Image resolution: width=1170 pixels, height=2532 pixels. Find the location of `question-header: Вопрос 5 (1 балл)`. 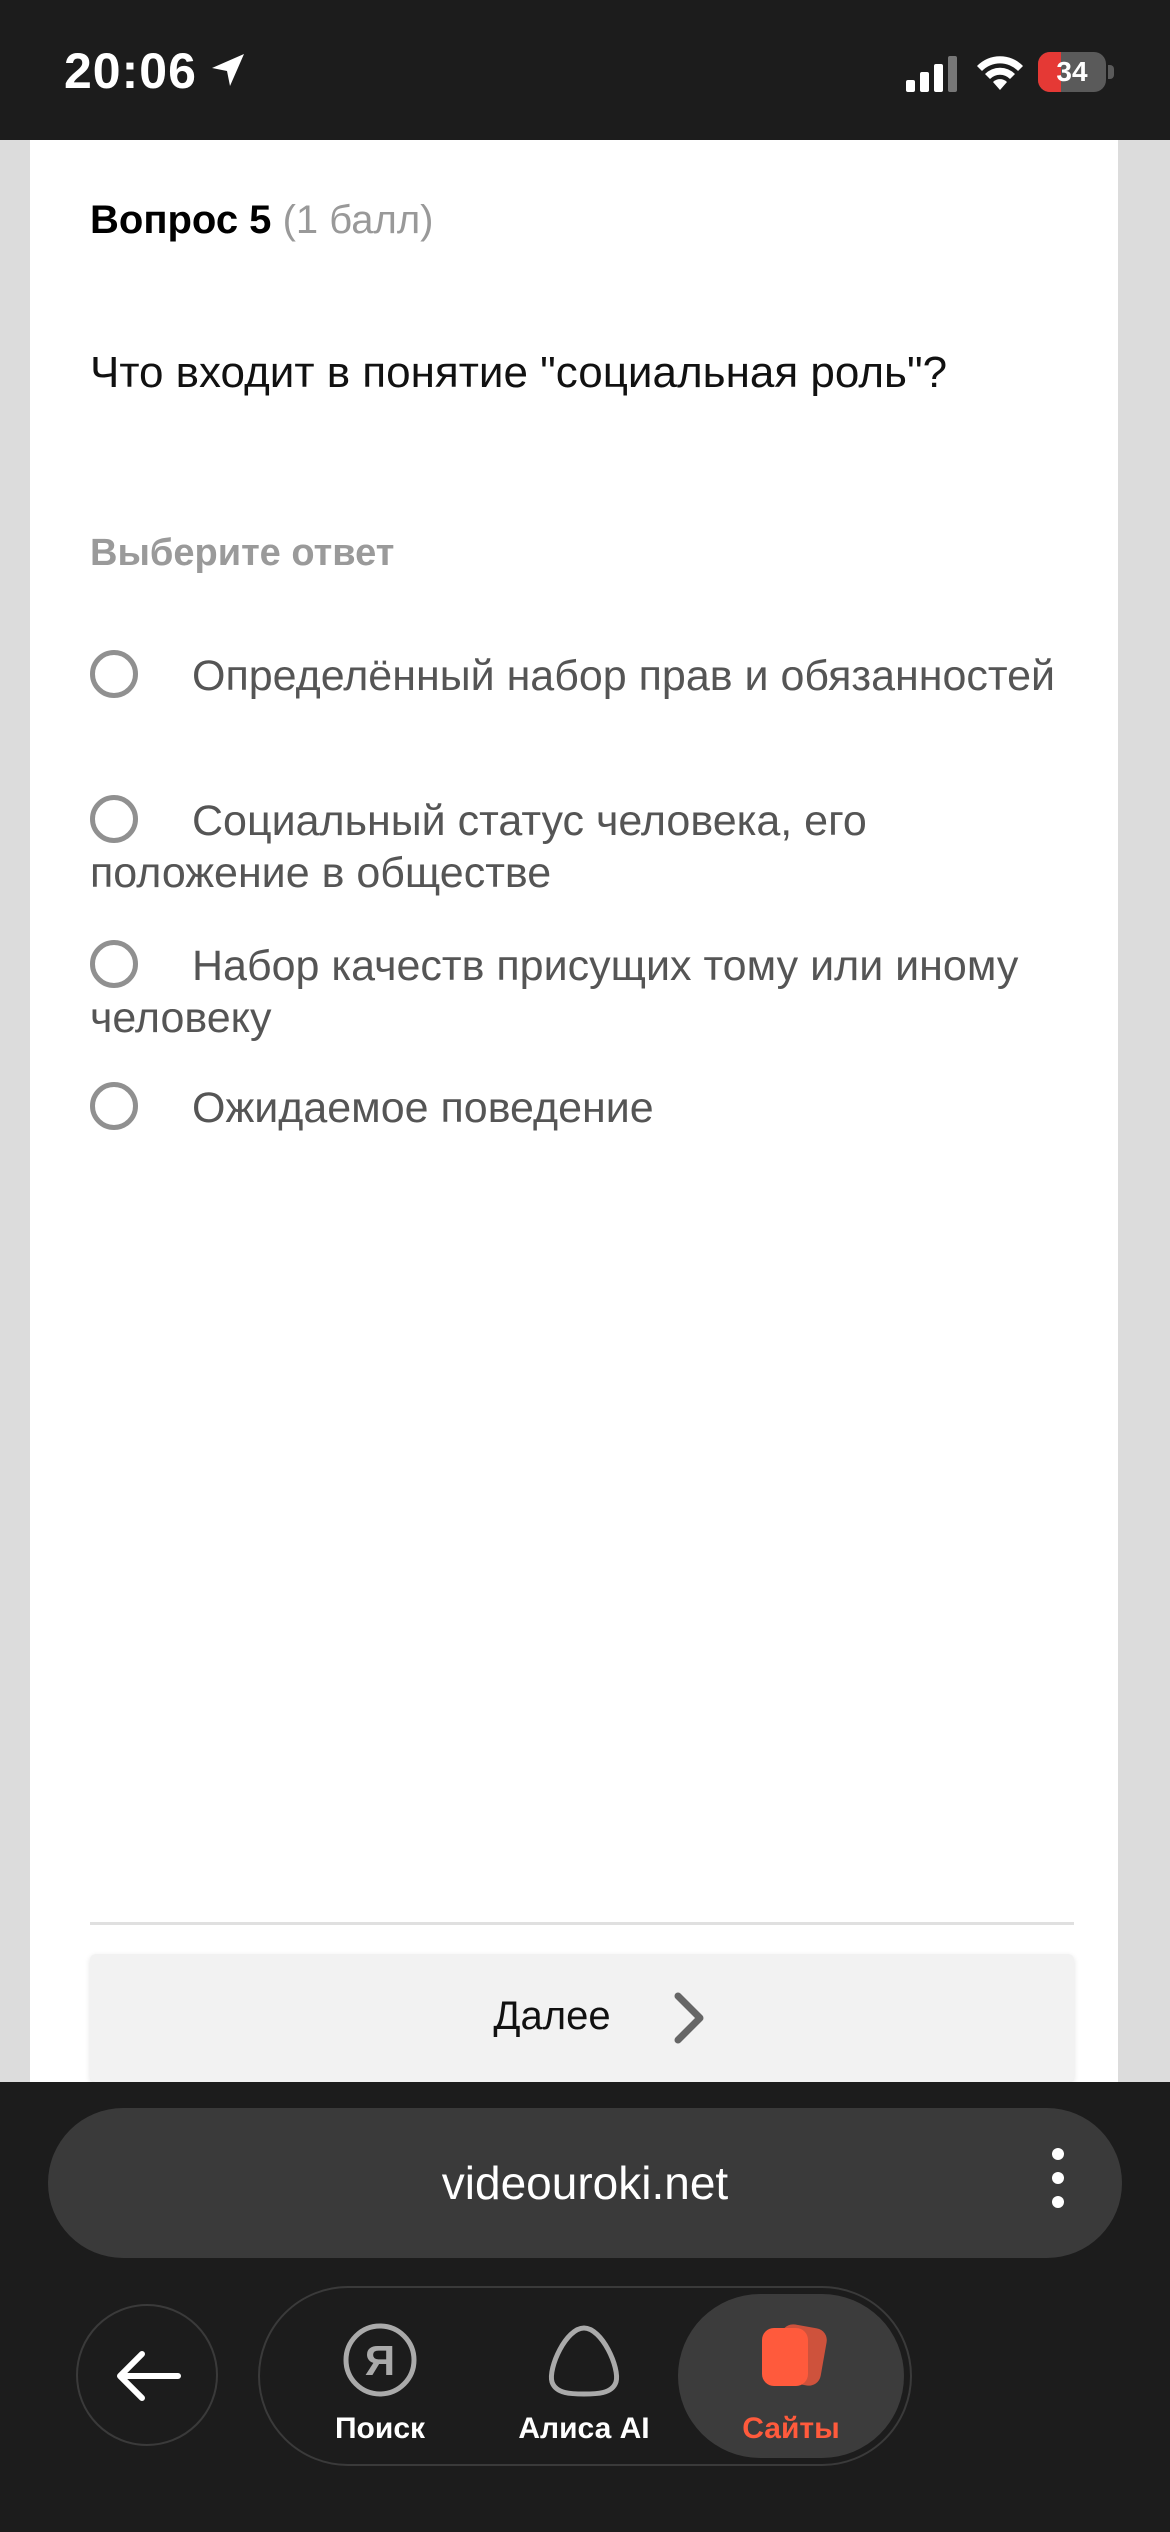

question-header: Вопрос 5 (1 балл) is located at coordinates (261, 220).